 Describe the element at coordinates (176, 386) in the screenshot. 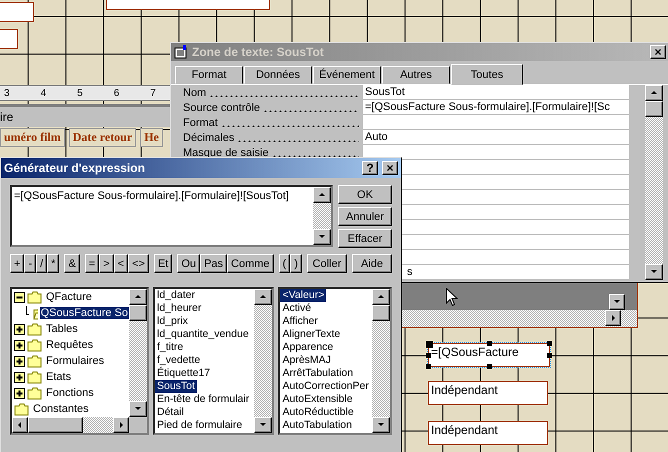

I see `list-item: SousTot` at that location.